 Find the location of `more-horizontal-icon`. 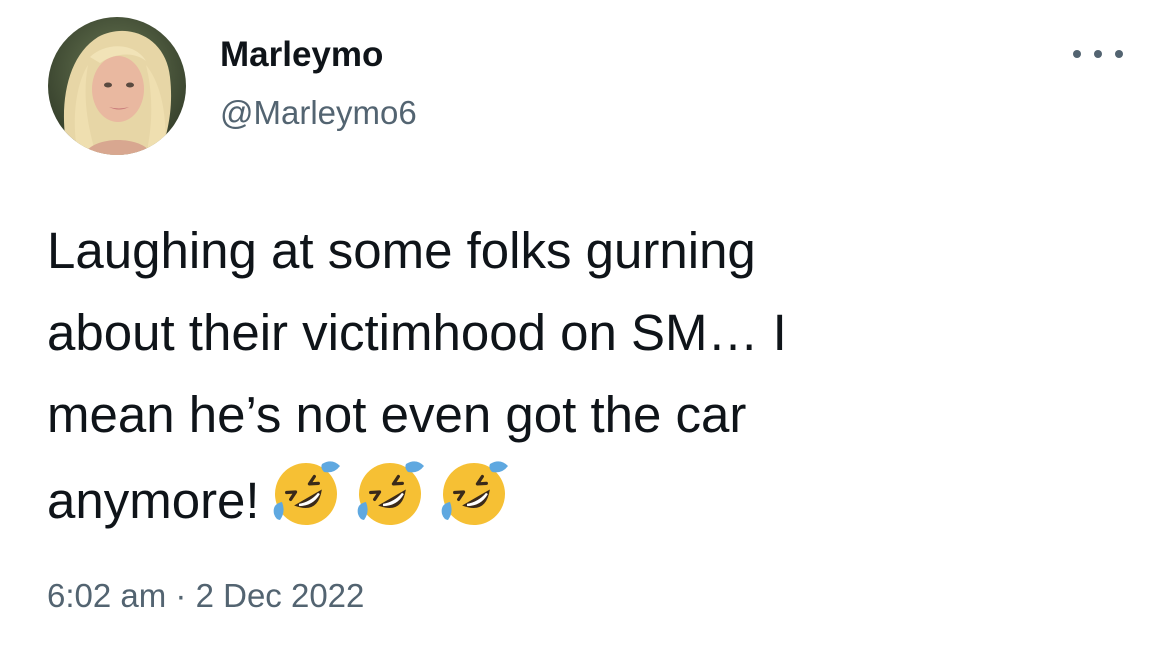

more-horizontal-icon is located at coordinates (1077, 54).